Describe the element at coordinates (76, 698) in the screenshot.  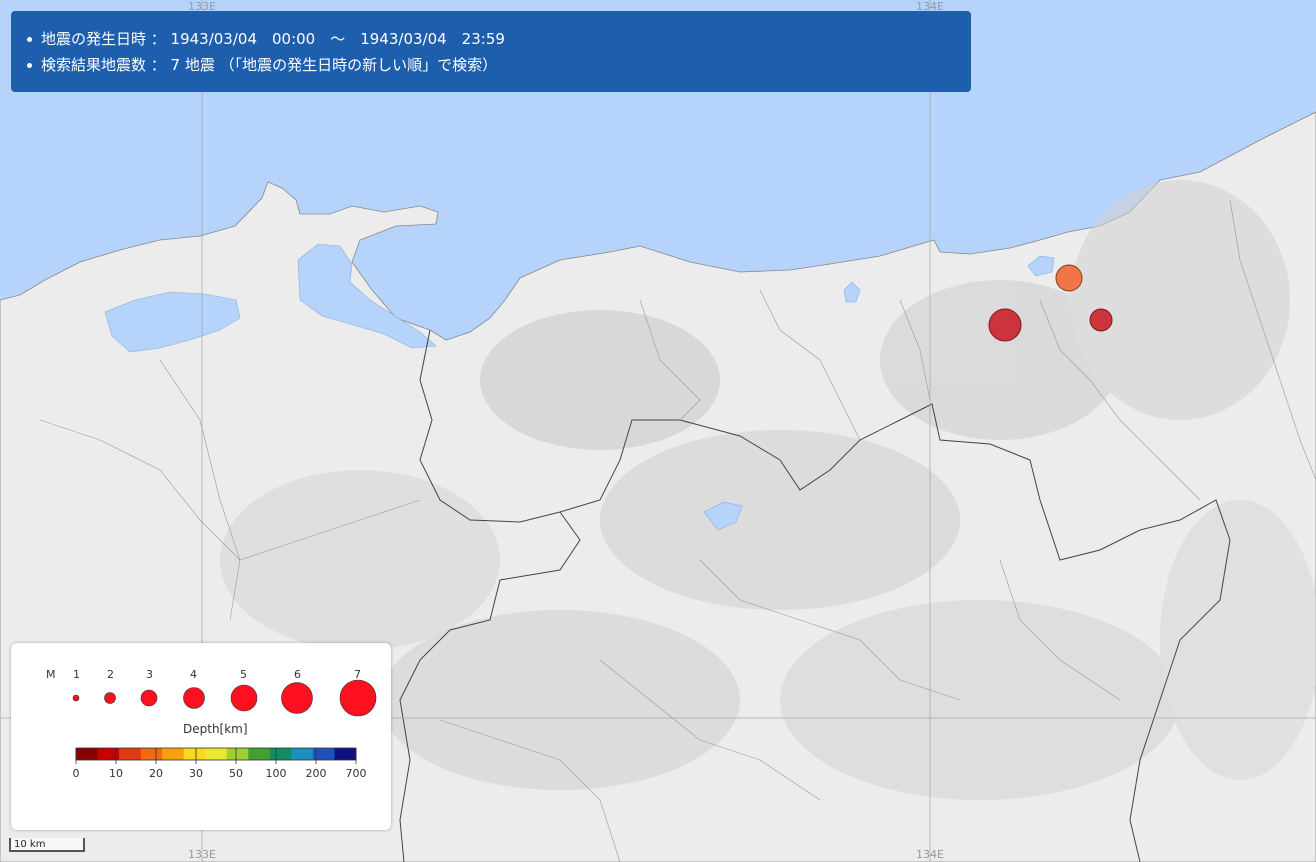
I see `legend-circle-m1` at that location.